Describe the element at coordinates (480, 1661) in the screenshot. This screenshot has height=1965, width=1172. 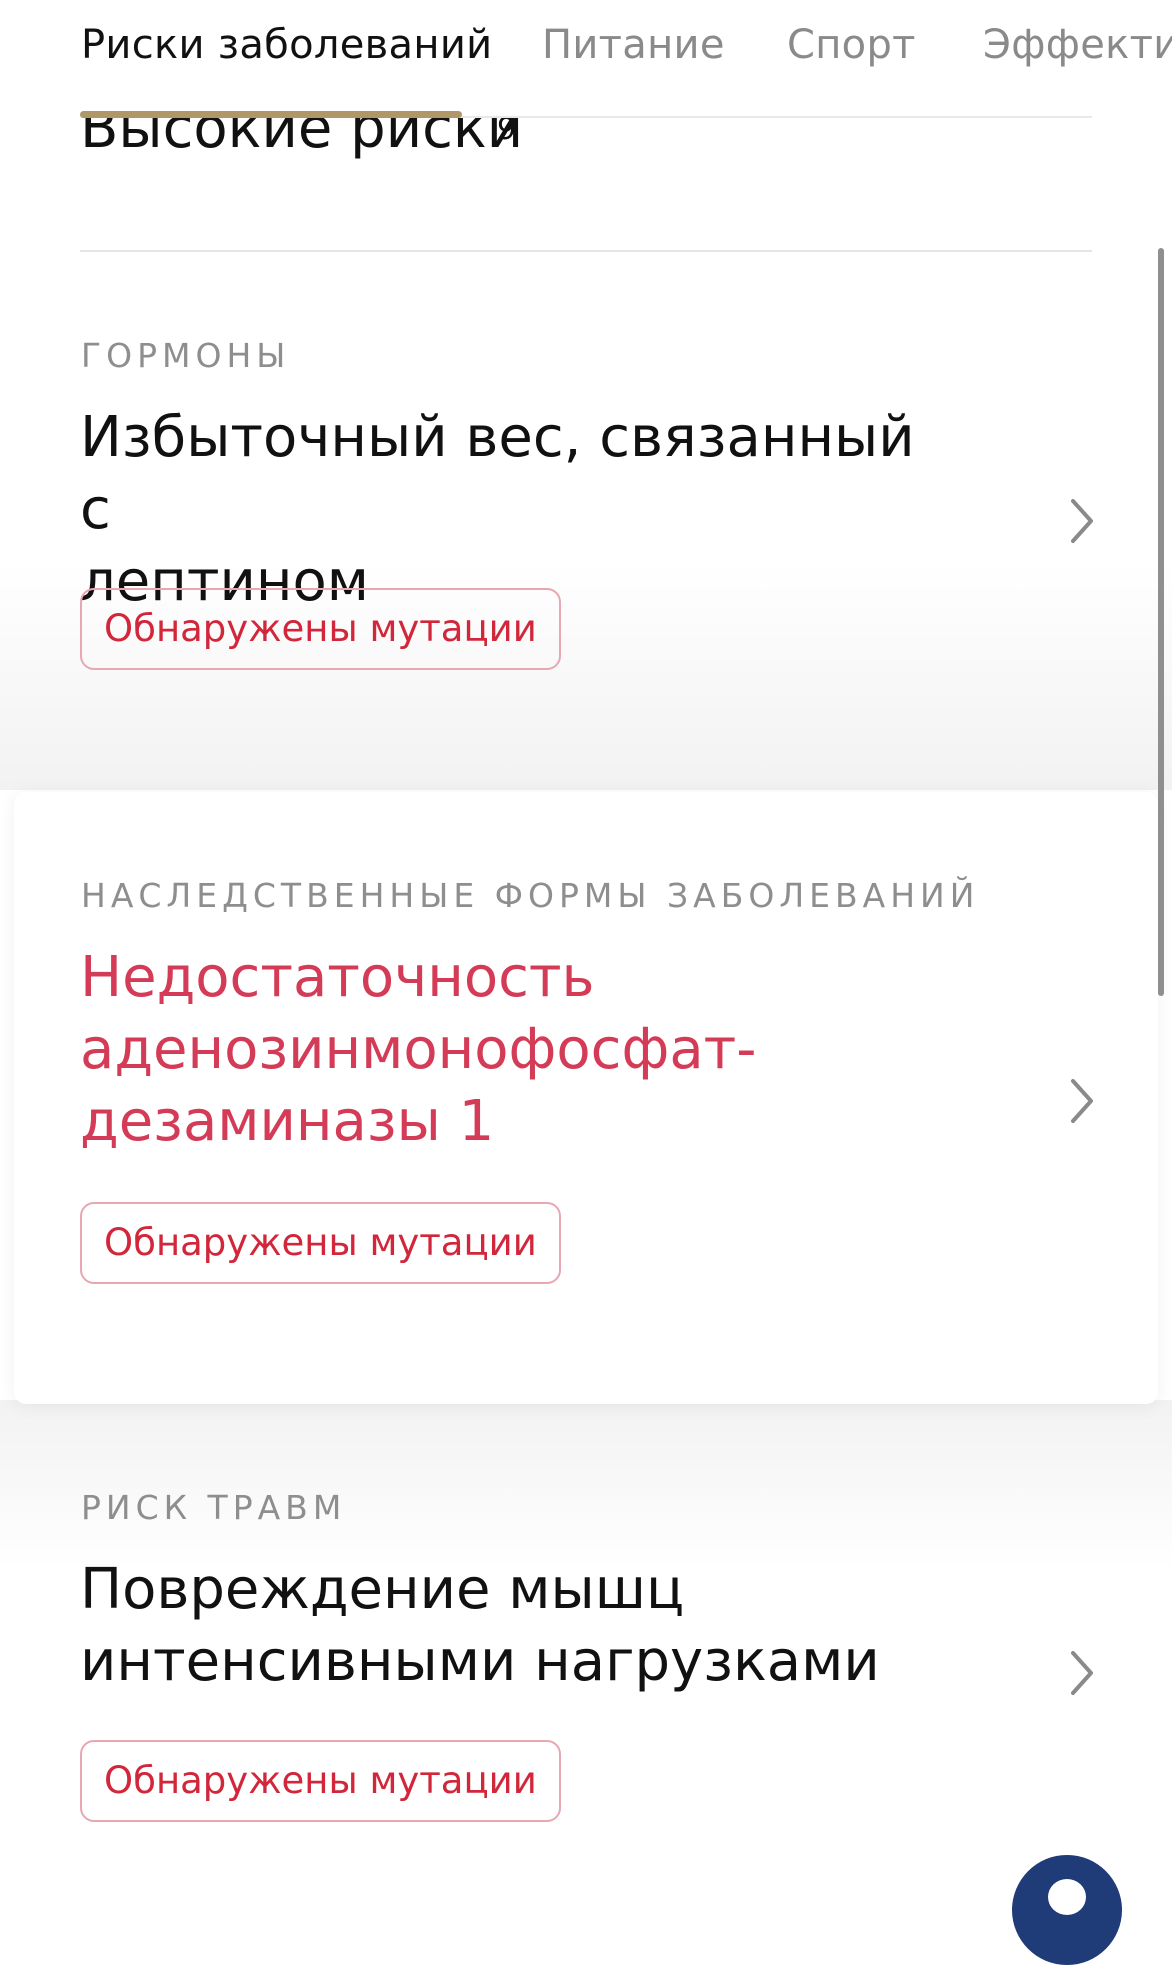
I see `card-title-line: интенсивными нагрузками` at that location.